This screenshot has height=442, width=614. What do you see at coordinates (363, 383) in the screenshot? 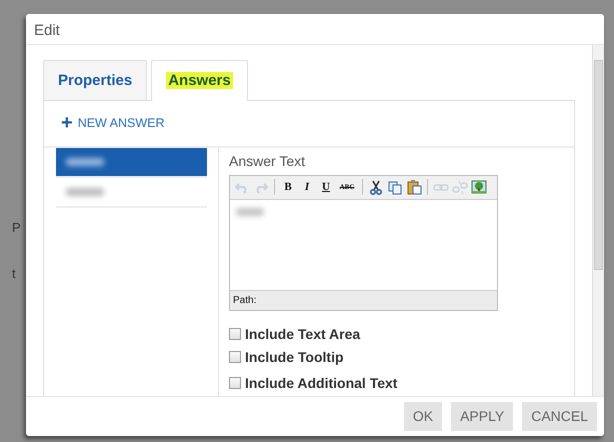
I see `checkbox-label: Include Additional Text` at bounding box center [363, 383].